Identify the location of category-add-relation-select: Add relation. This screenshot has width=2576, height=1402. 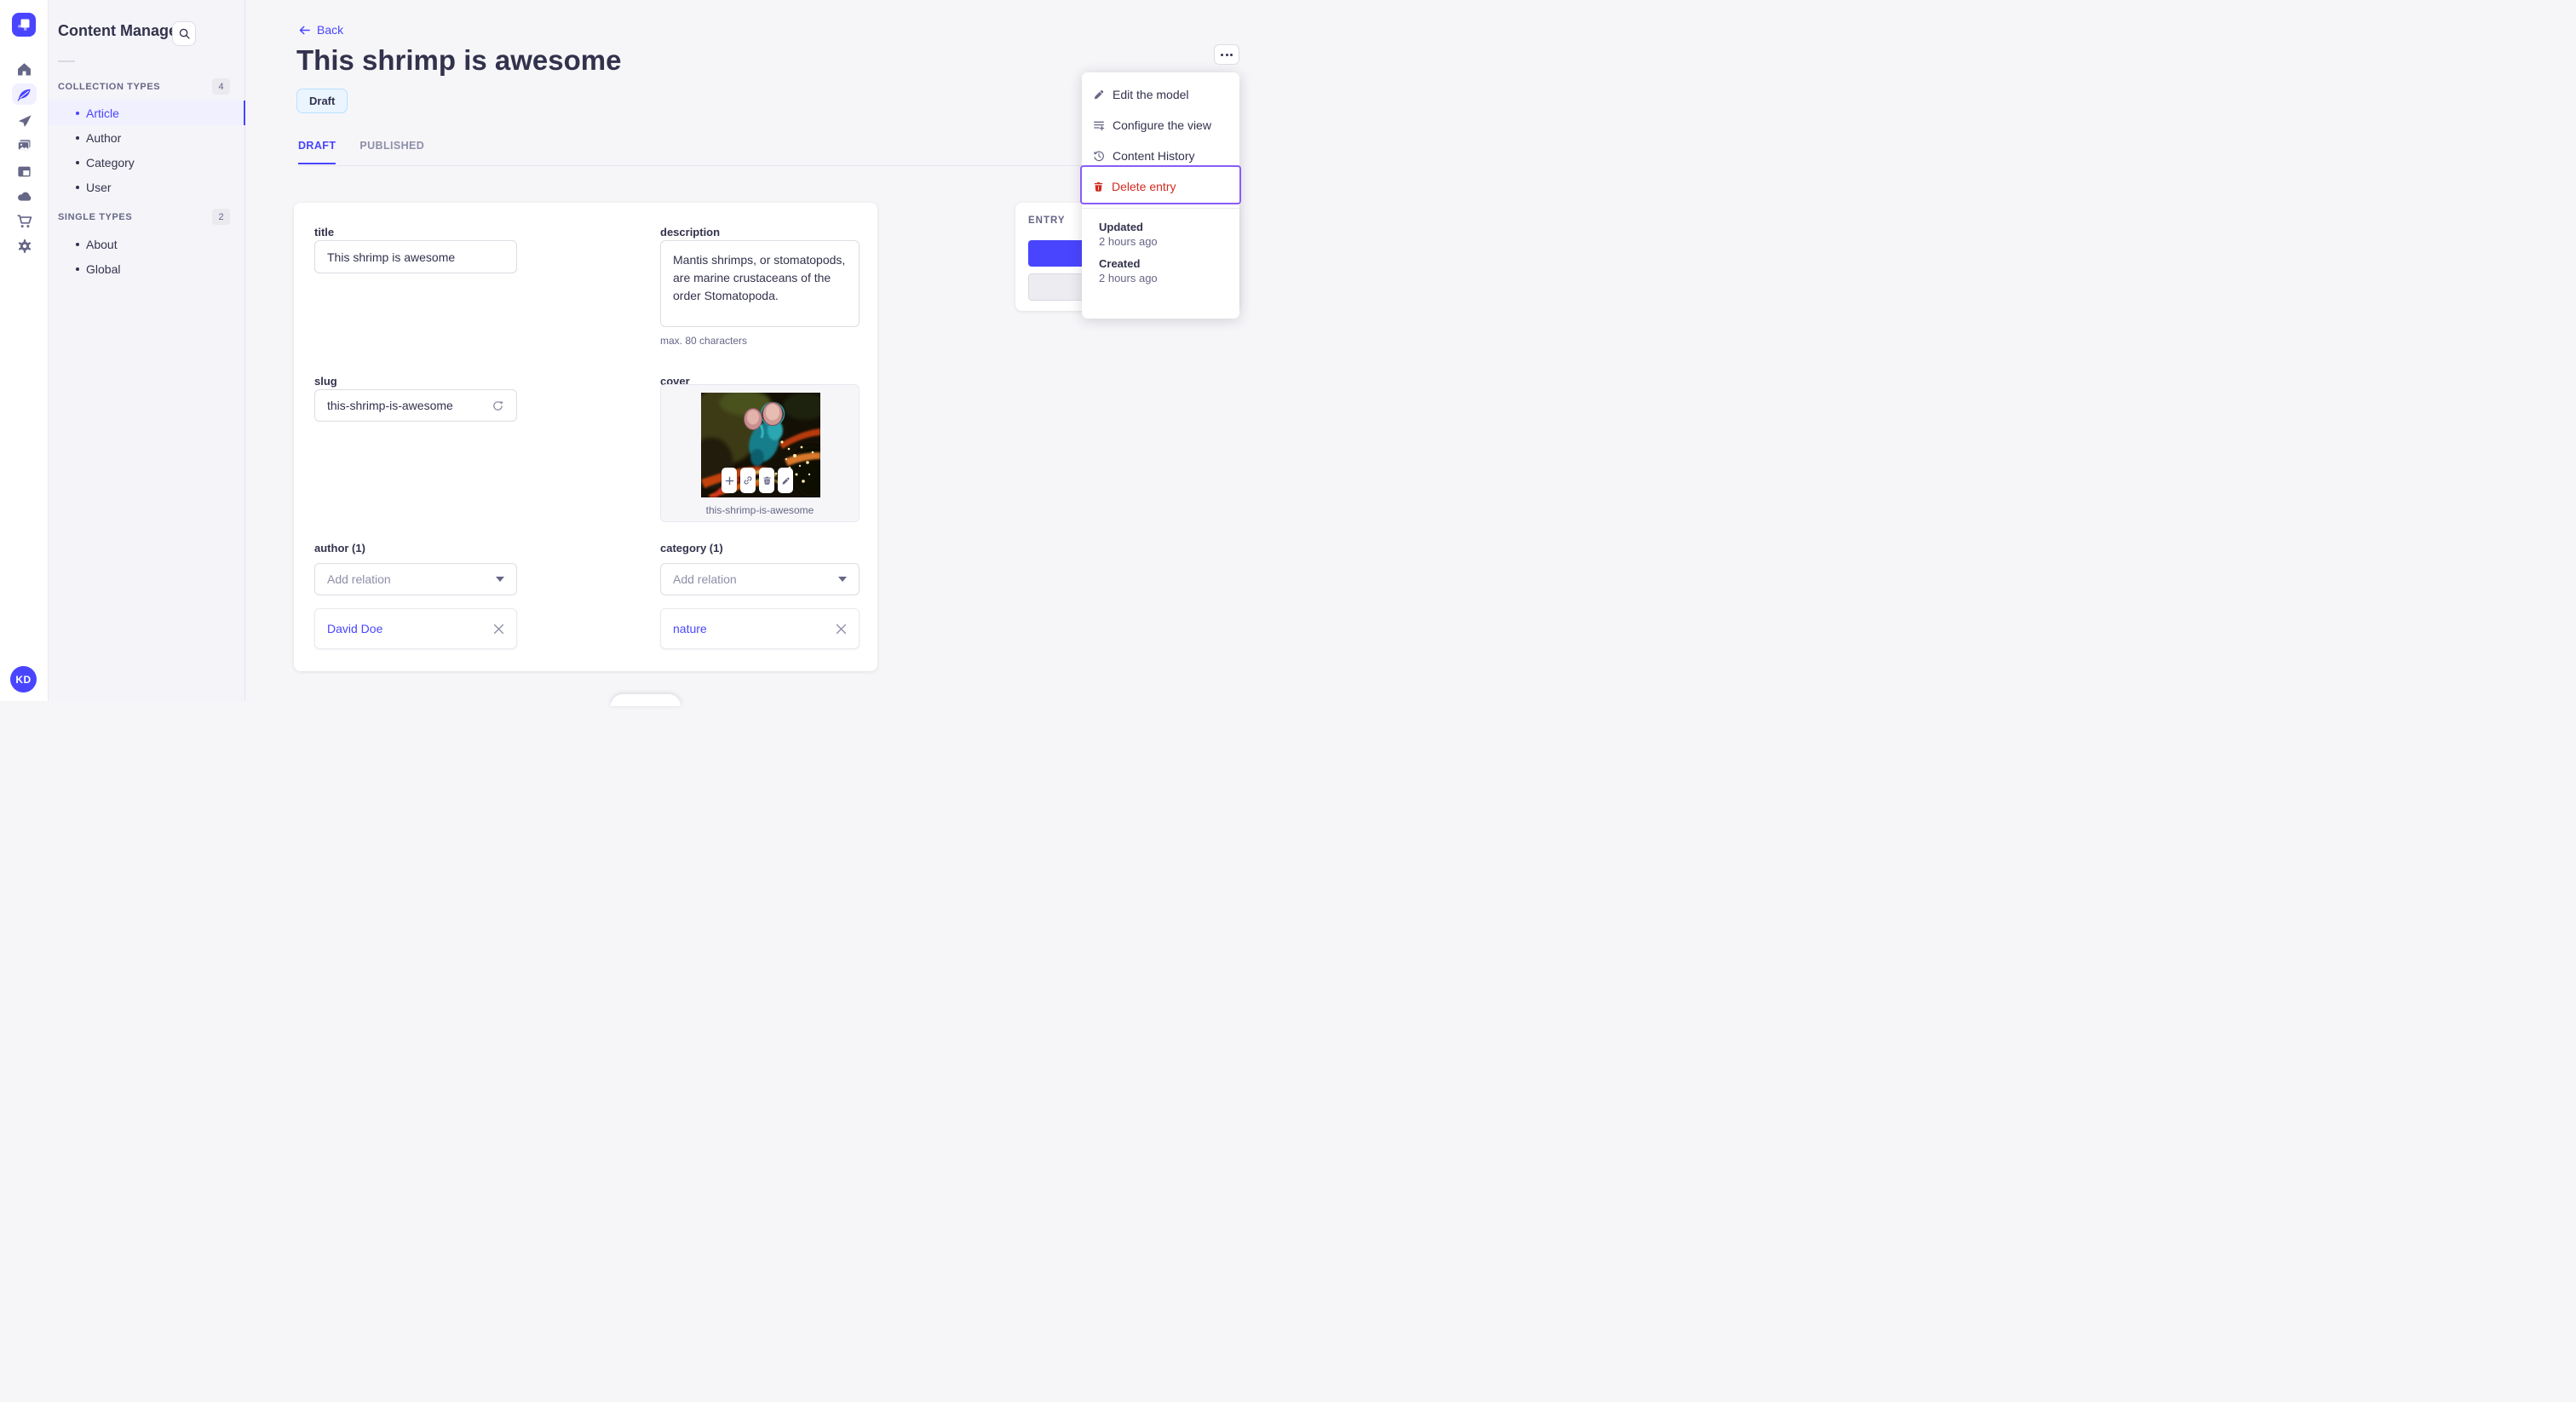
(760, 579).